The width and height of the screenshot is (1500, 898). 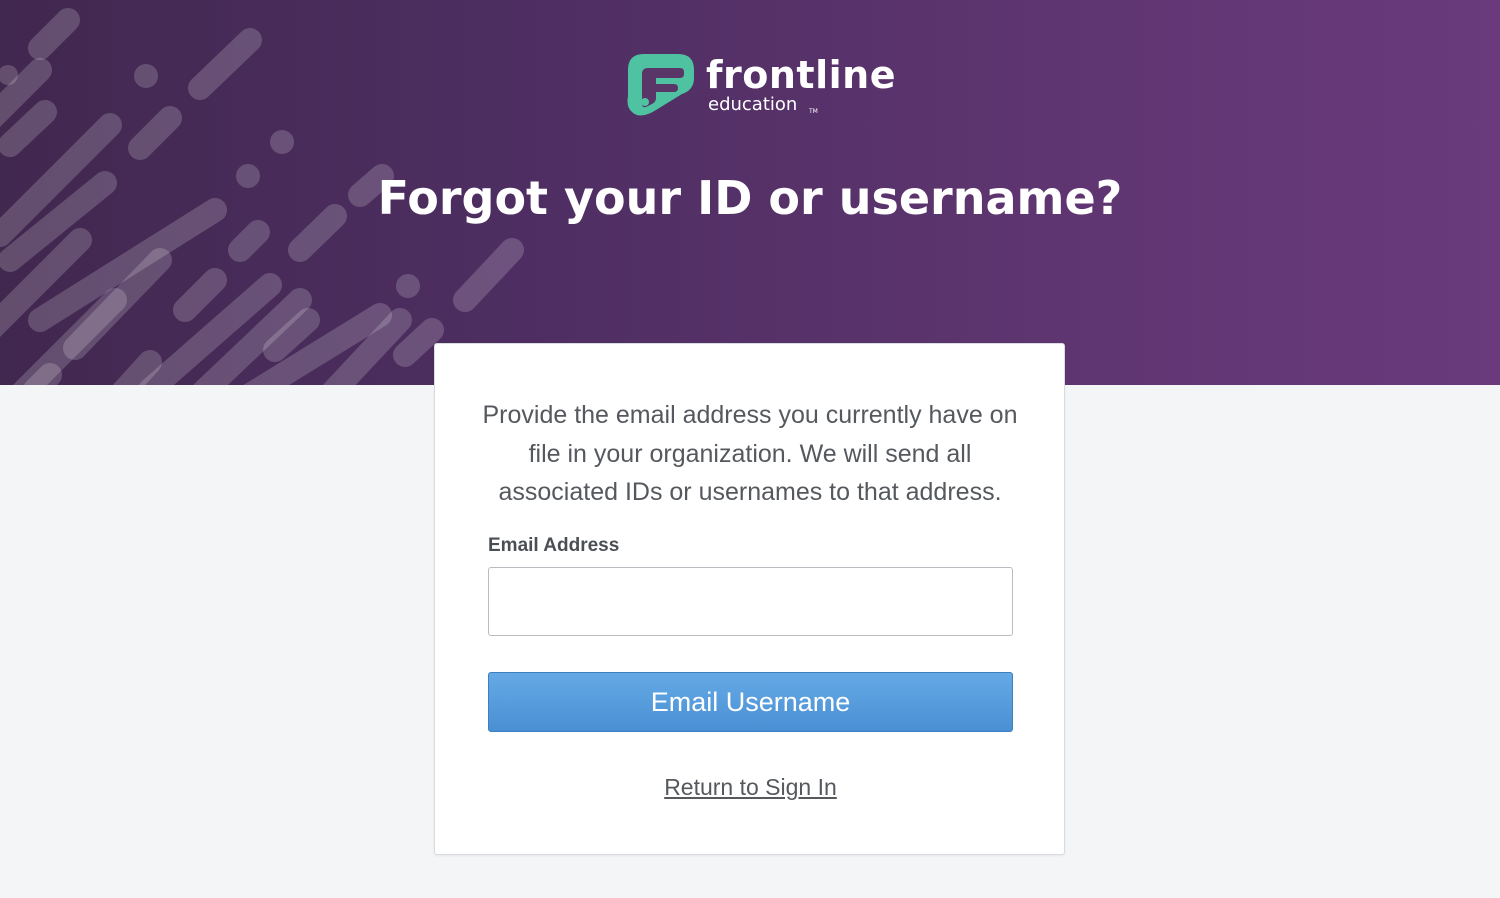 I want to click on return-to-sign-in-link: Return to Sign In, so click(x=750, y=787).